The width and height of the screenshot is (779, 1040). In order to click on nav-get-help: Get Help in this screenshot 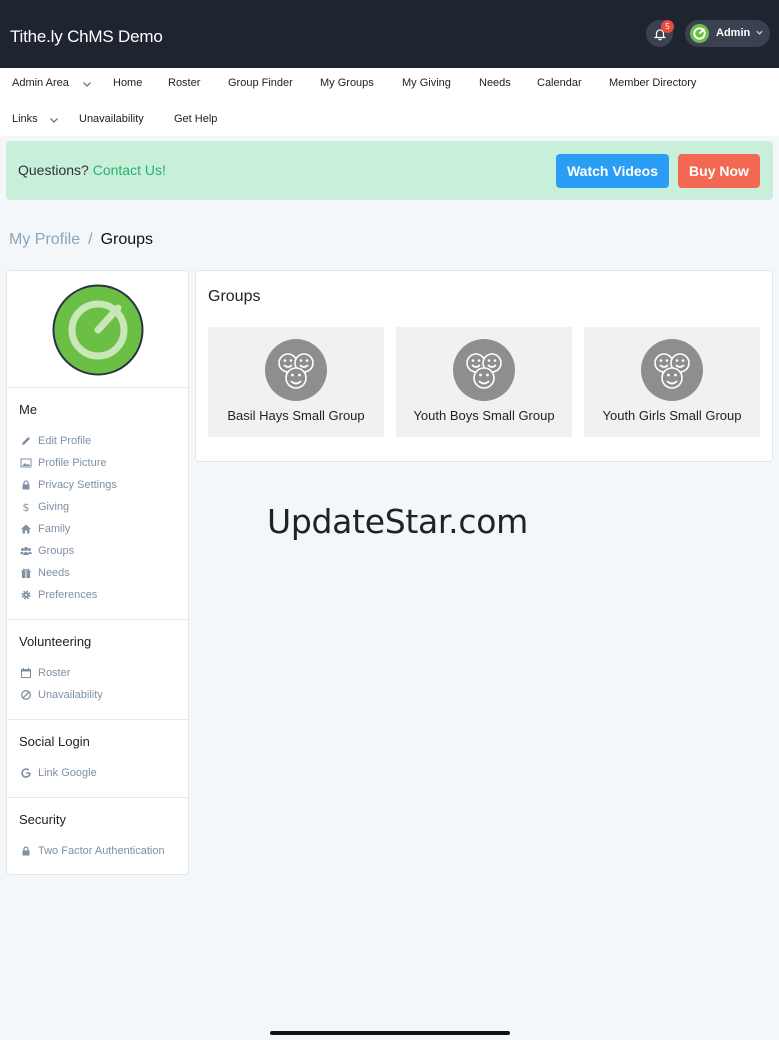, I will do `click(195, 119)`.